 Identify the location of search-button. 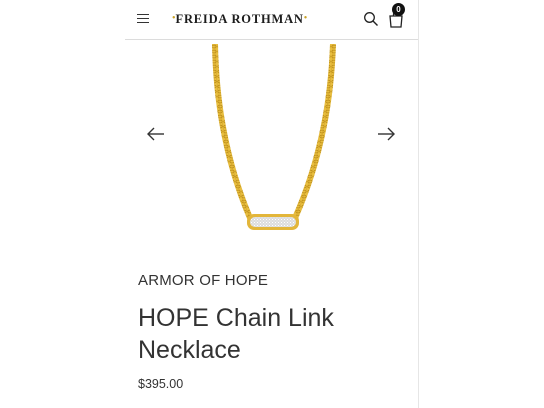
(371, 19).